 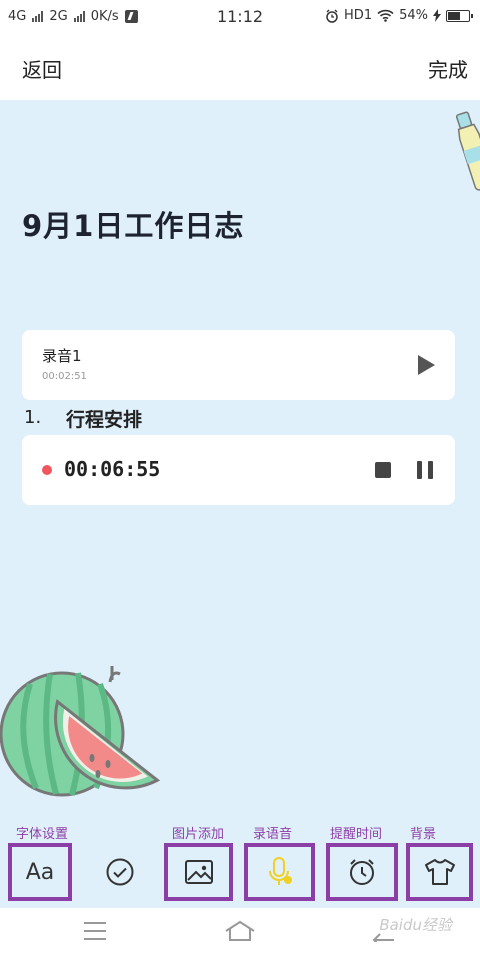 What do you see at coordinates (33, 417) in the screenshot?
I see `list-item-number: 1.` at bounding box center [33, 417].